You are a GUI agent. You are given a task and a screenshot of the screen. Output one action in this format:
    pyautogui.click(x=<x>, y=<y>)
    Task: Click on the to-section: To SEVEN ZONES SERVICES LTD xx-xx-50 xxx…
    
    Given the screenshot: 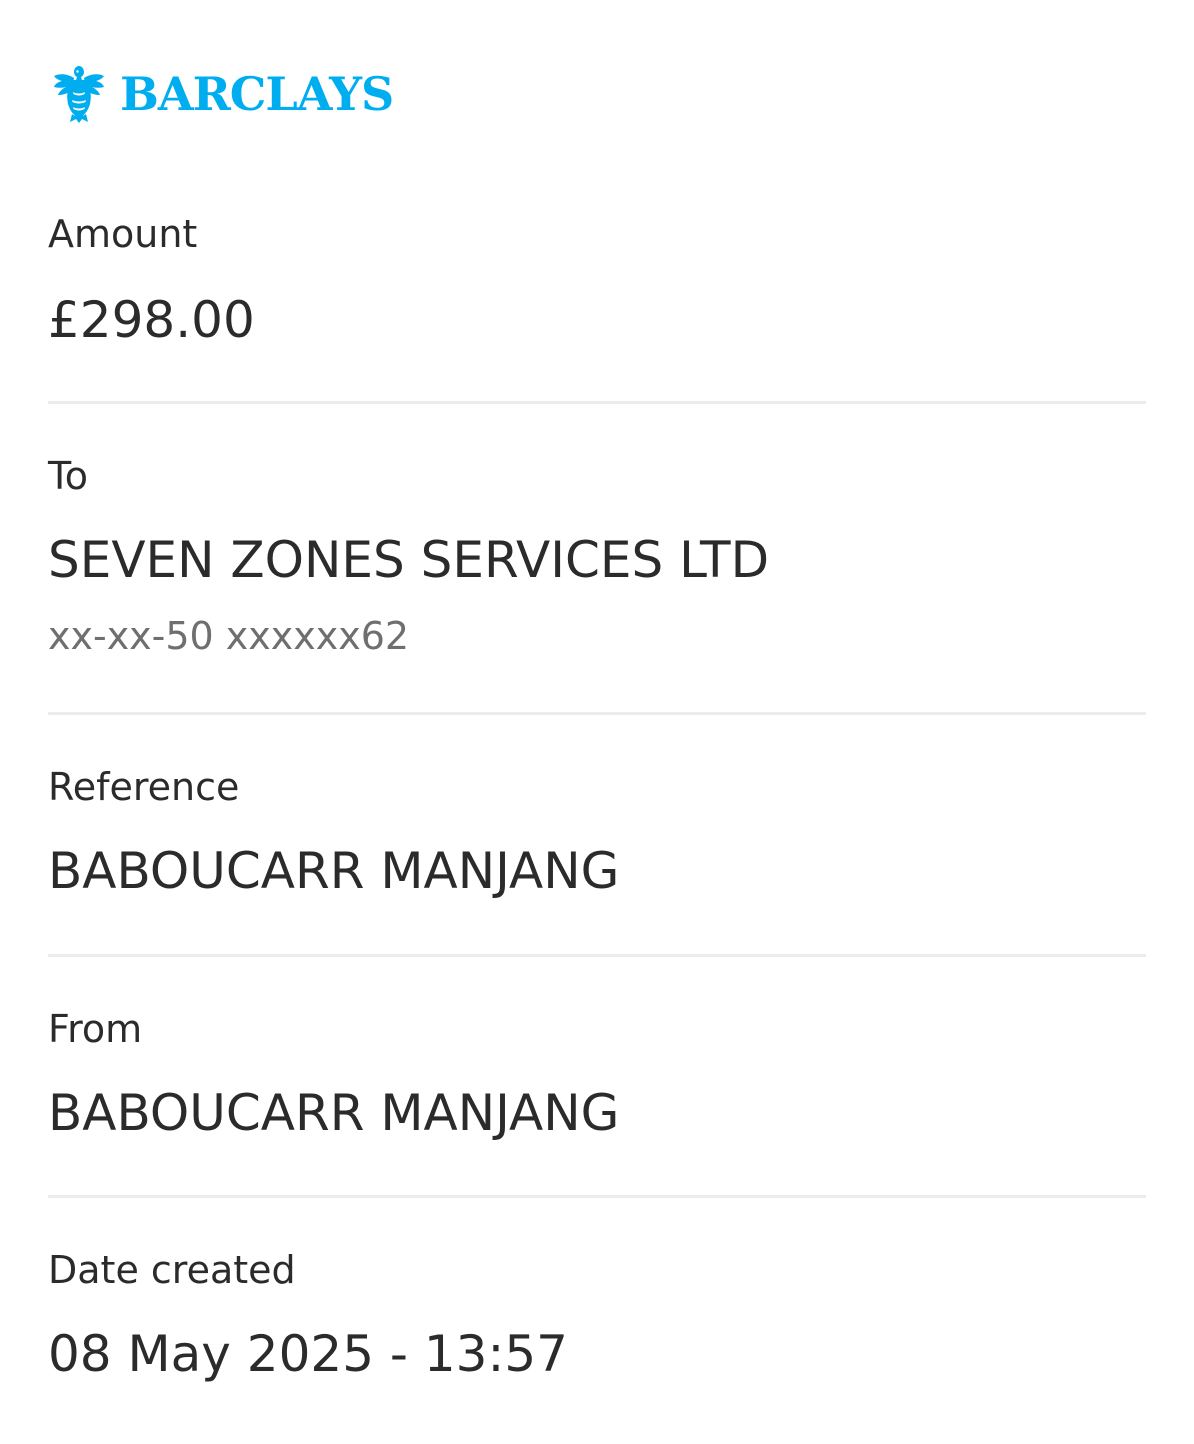 What is the action you would take?
    pyautogui.click(x=597, y=564)
    